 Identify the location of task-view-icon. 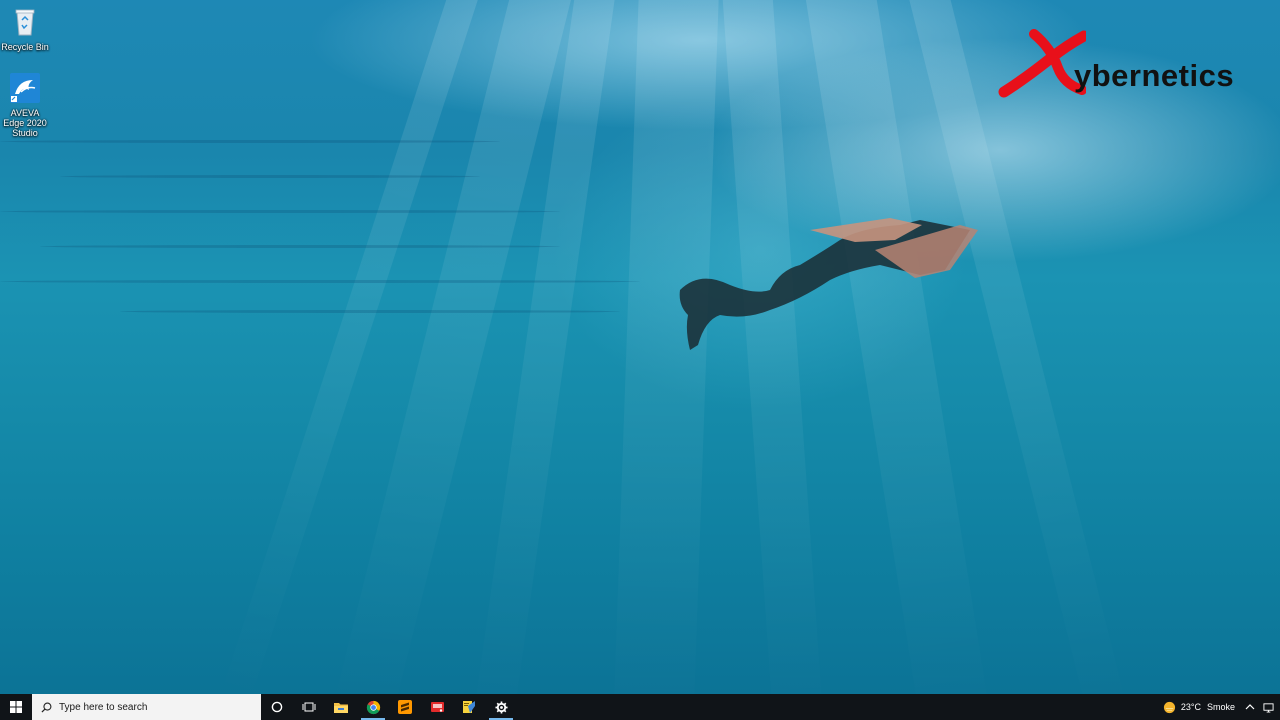
(309, 707).